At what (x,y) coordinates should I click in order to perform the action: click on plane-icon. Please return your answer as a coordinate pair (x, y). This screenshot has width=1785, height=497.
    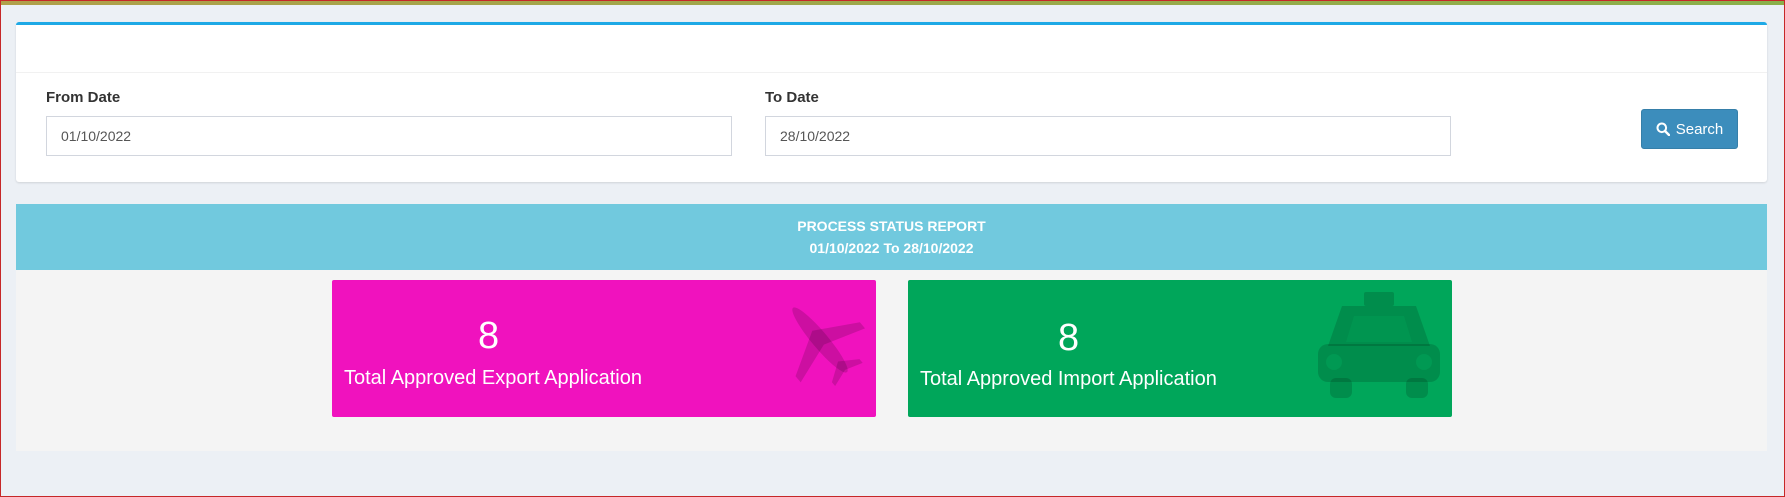
    Looking at the image, I should click on (829, 346).